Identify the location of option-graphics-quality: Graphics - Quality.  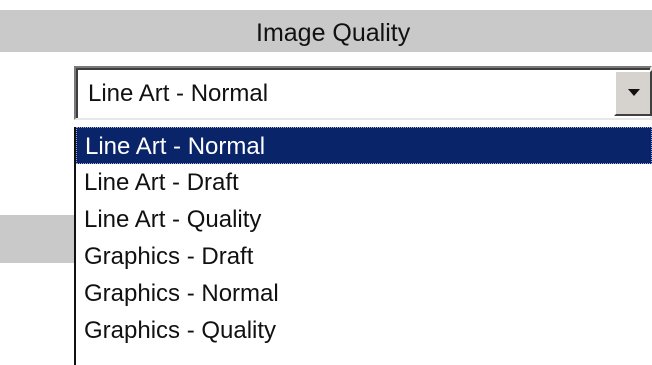
(364, 330).